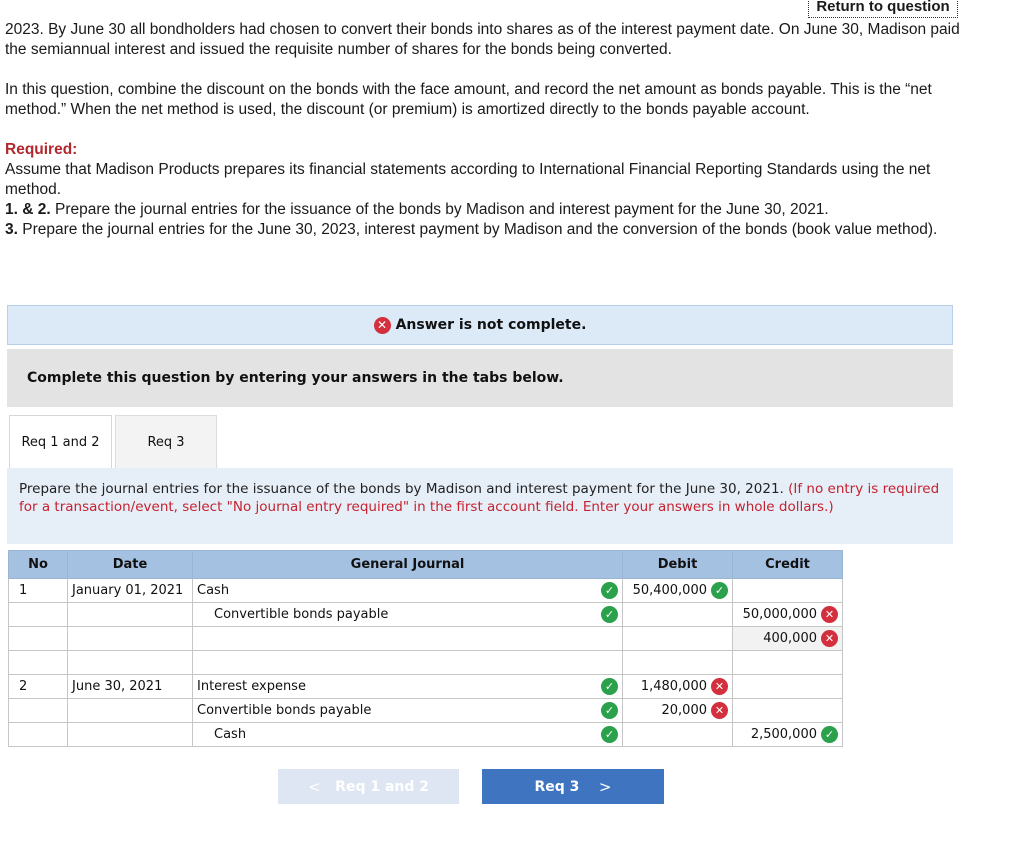 The height and width of the screenshot is (866, 1024). I want to click on table-header-row: No Date General Journal Debit Credit, so click(425, 564).